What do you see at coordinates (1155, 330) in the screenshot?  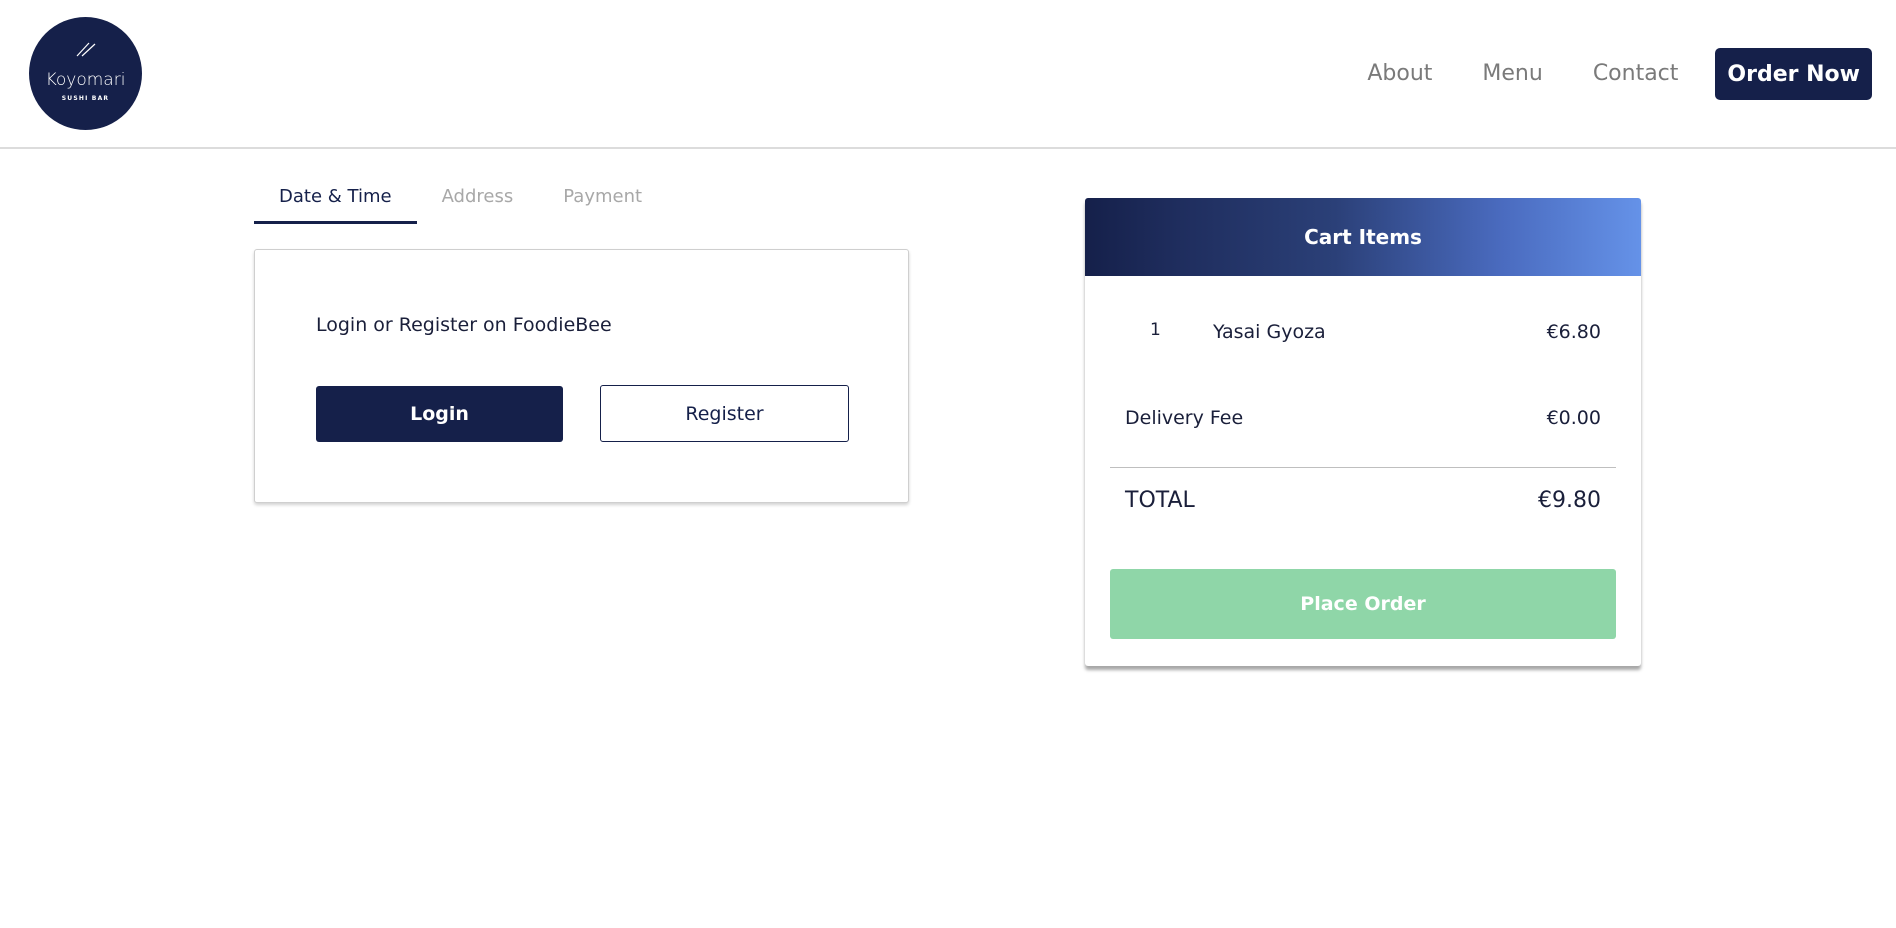 I see `cart-item-qty: 1` at bounding box center [1155, 330].